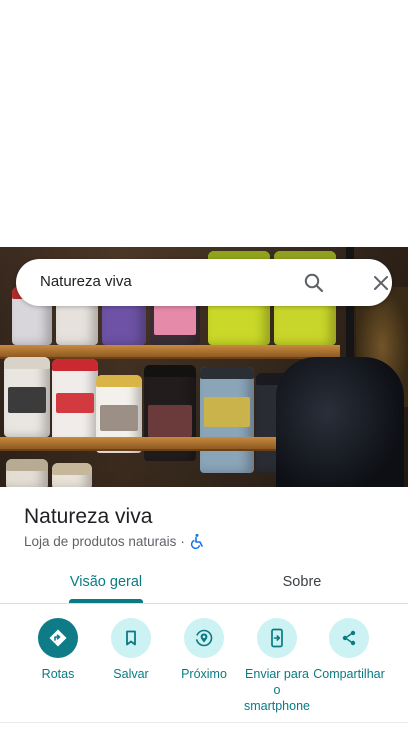 Image resolution: width=408 pixels, height=734 pixels. Describe the element at coordinates (340, 422) in the screenshot. I see `photo-bag` at that location.